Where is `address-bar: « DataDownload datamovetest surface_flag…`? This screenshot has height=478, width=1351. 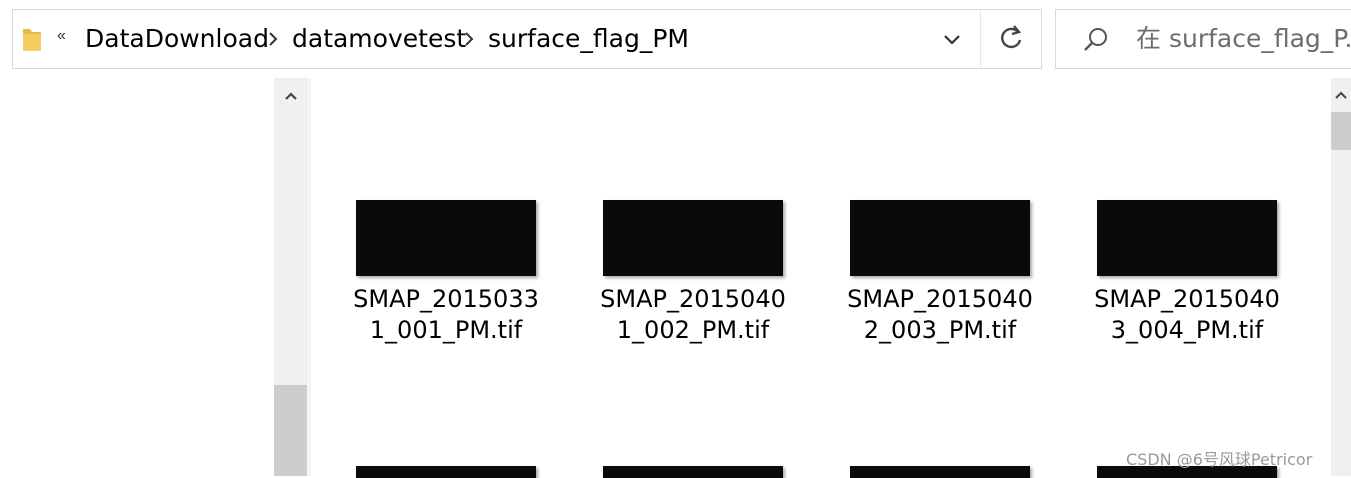
address-bar: « DataDownload datamovetest surface_flag… is located at coordinates (527, 39).